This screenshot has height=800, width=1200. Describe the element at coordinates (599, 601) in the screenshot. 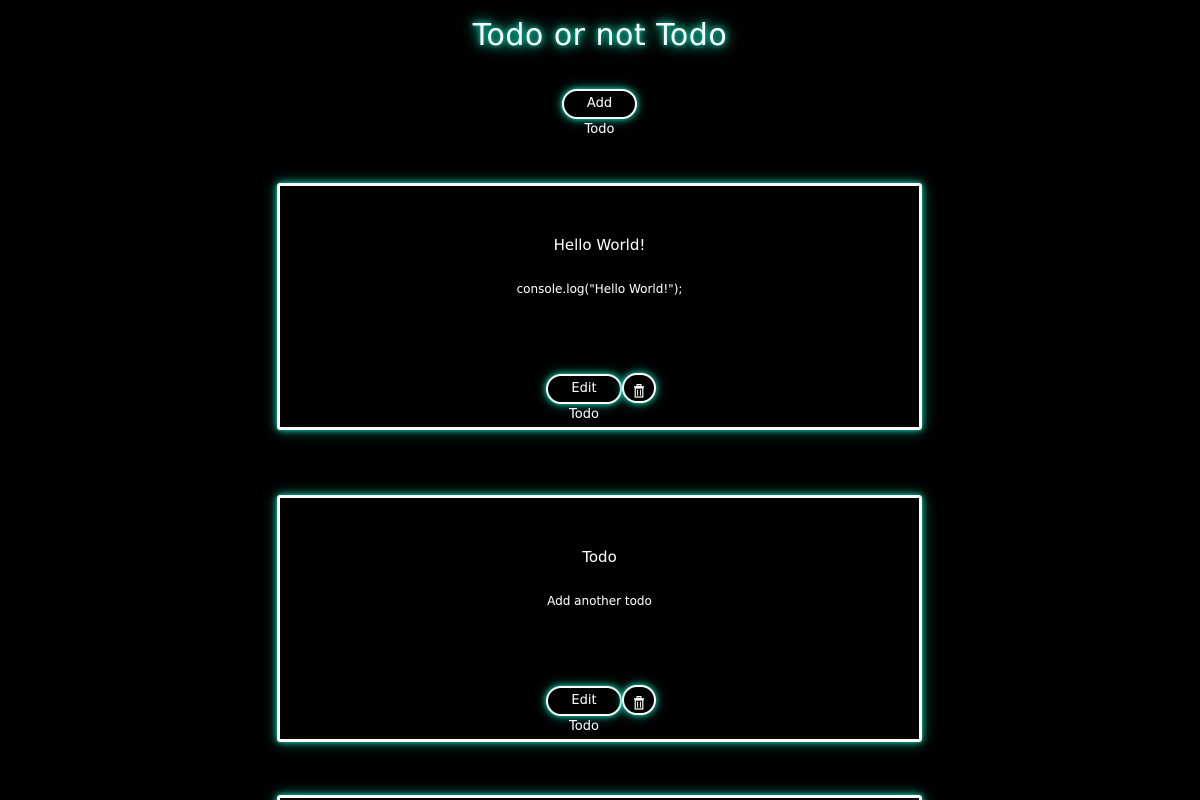

I see `todo-text: Add another todo` at that location.